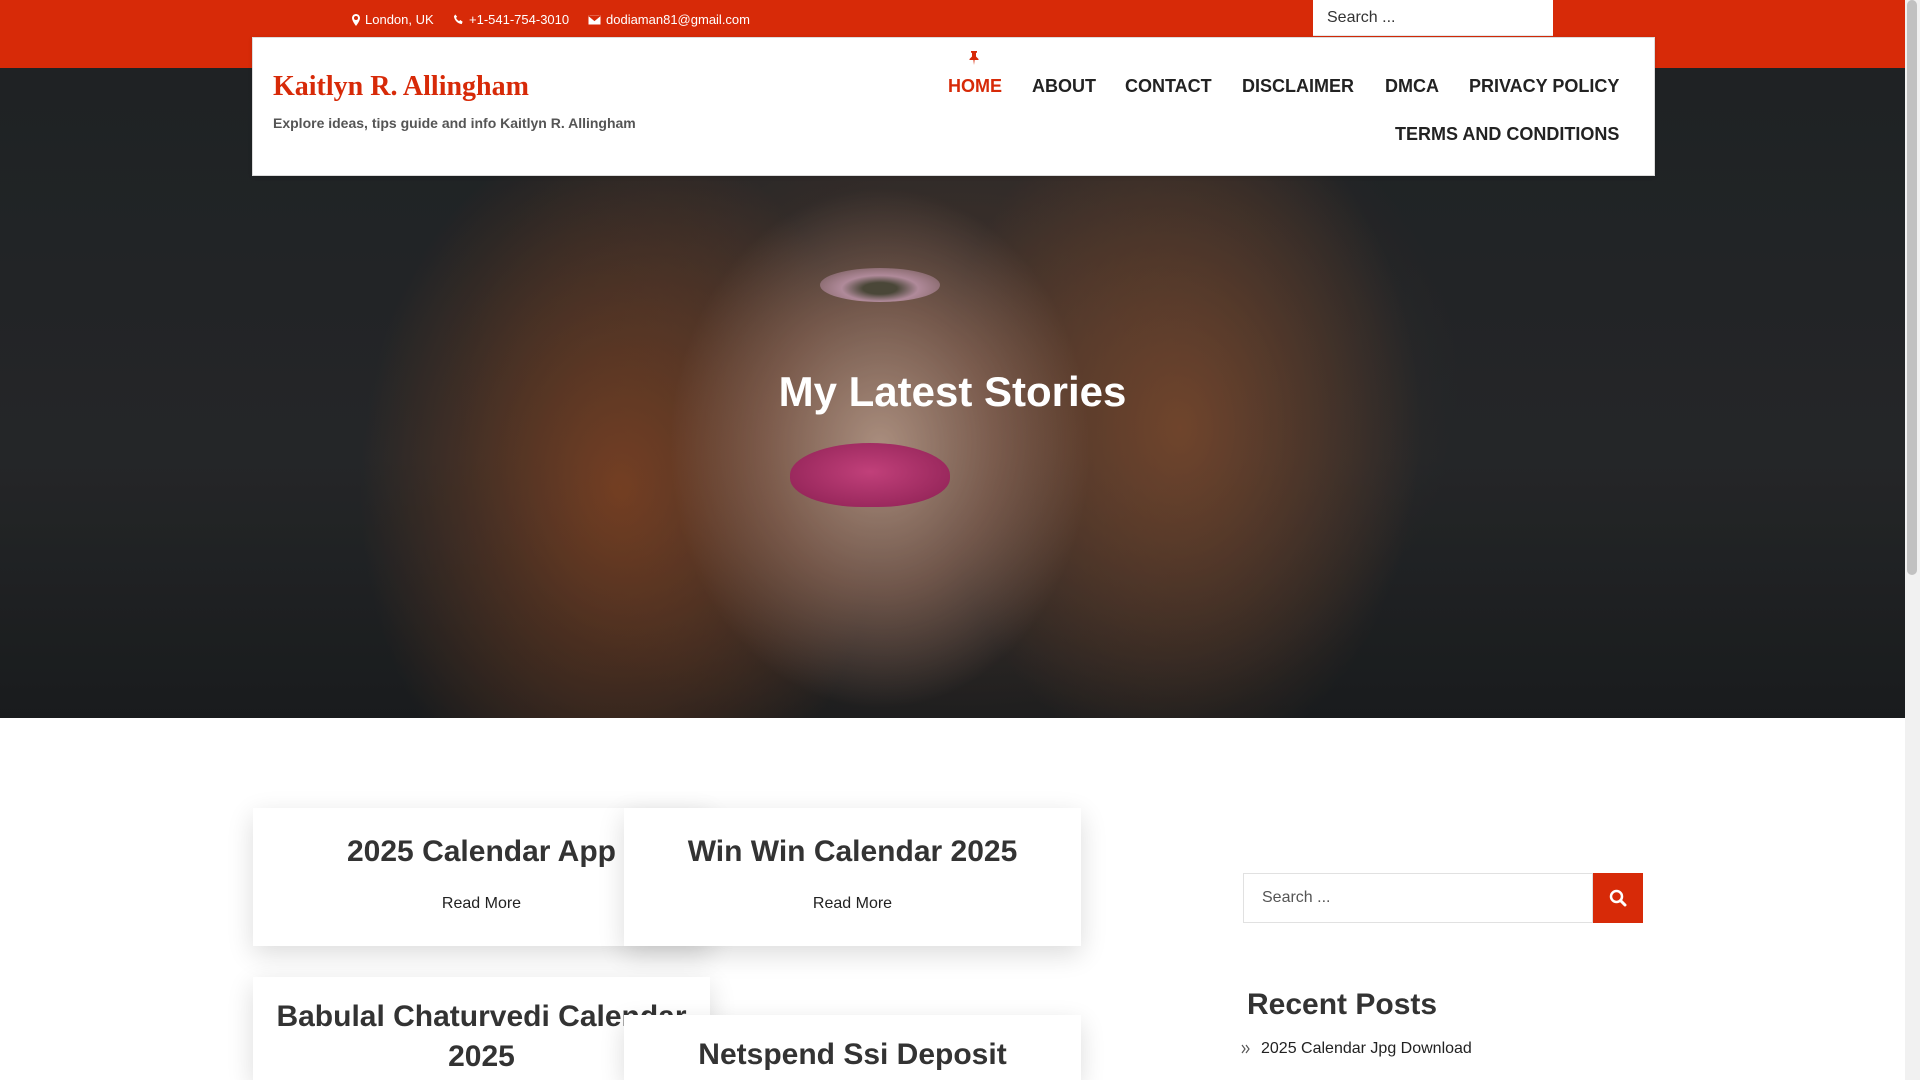 This screenshot has height=1080, width=1920. I want to click on email-info: dodiaman81@gmail.com, so click(669, 19).